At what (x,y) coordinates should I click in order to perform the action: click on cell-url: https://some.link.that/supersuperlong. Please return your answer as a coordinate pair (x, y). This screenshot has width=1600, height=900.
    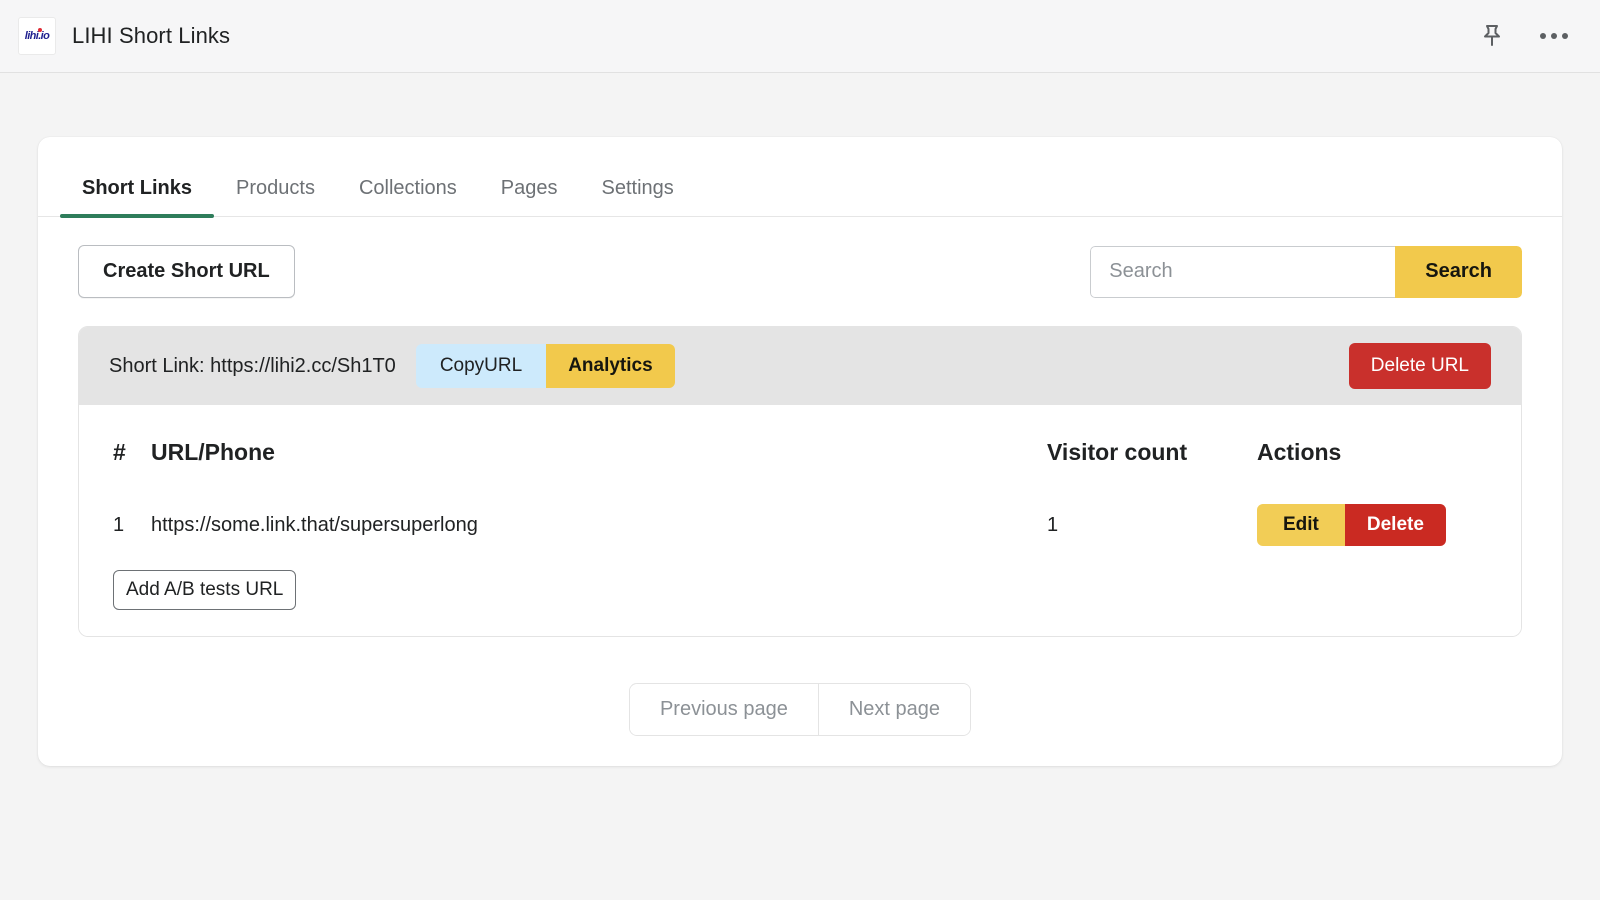
    Looking at the image, I should click on (314, 524).